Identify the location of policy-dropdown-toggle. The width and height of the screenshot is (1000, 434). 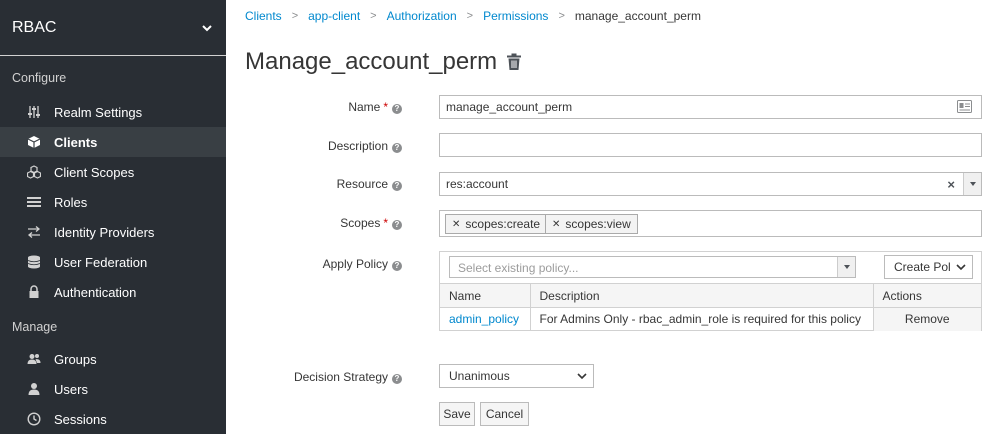
(846, 267).